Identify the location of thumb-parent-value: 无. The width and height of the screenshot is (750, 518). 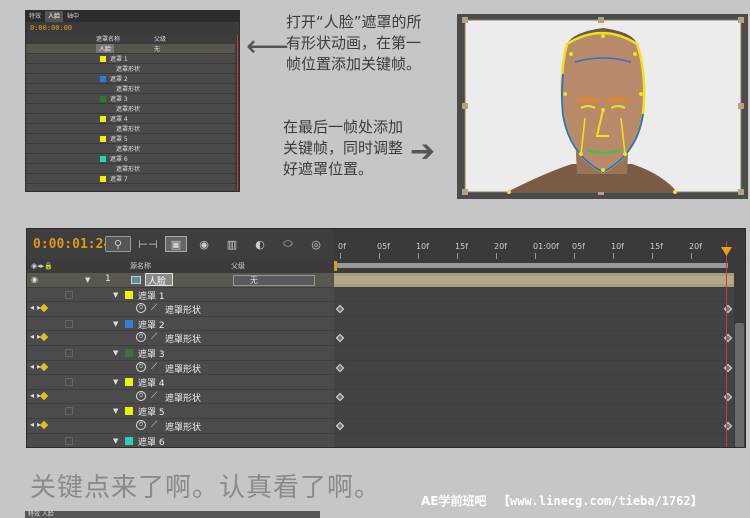
(157, 48).